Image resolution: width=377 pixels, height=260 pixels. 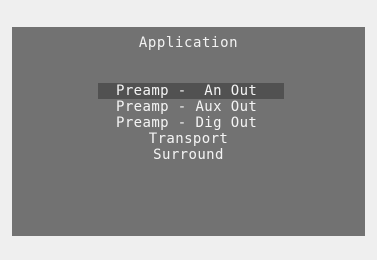 What do you see at coordinates (191, 91) in the screenshot?
I see `menu-item-preamp-an-out: Preamp - An Out` at bounding box center [191, 91].